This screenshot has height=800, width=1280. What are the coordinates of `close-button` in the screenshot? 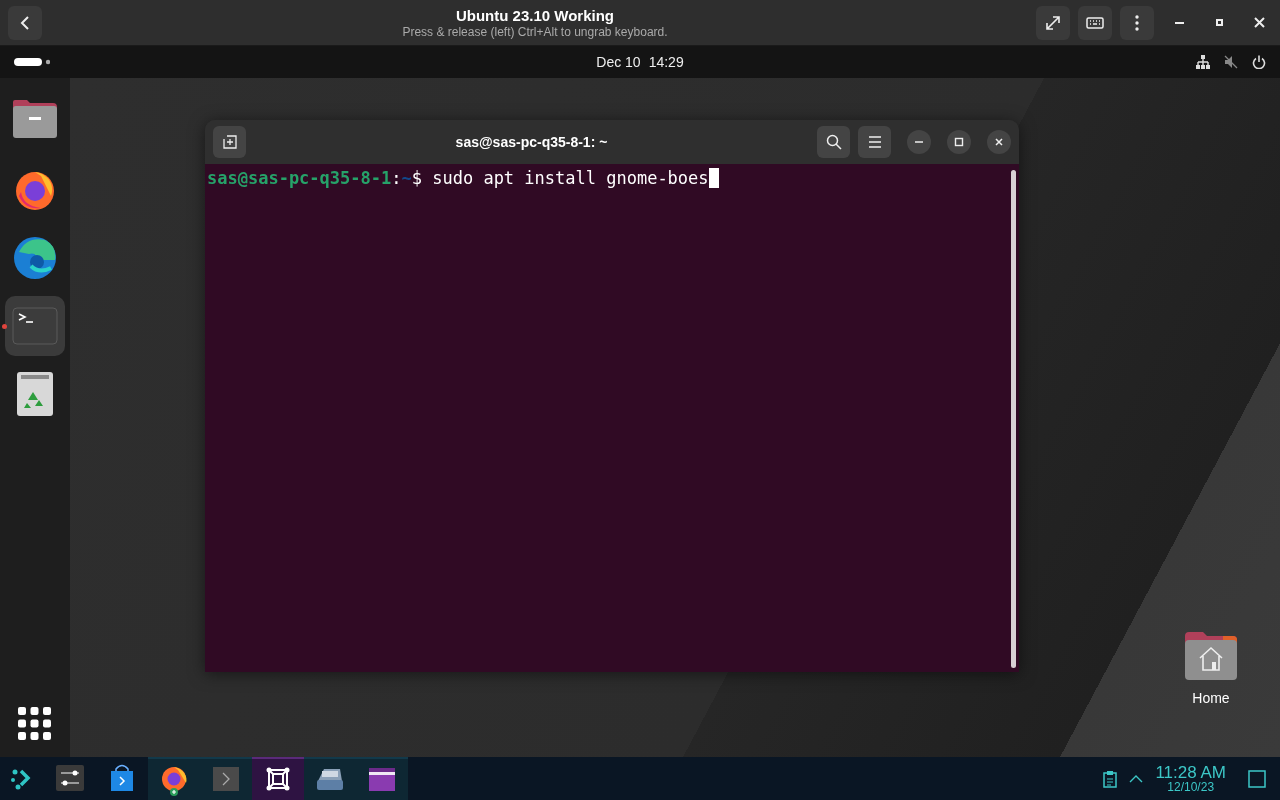 It's located at (999, 142).